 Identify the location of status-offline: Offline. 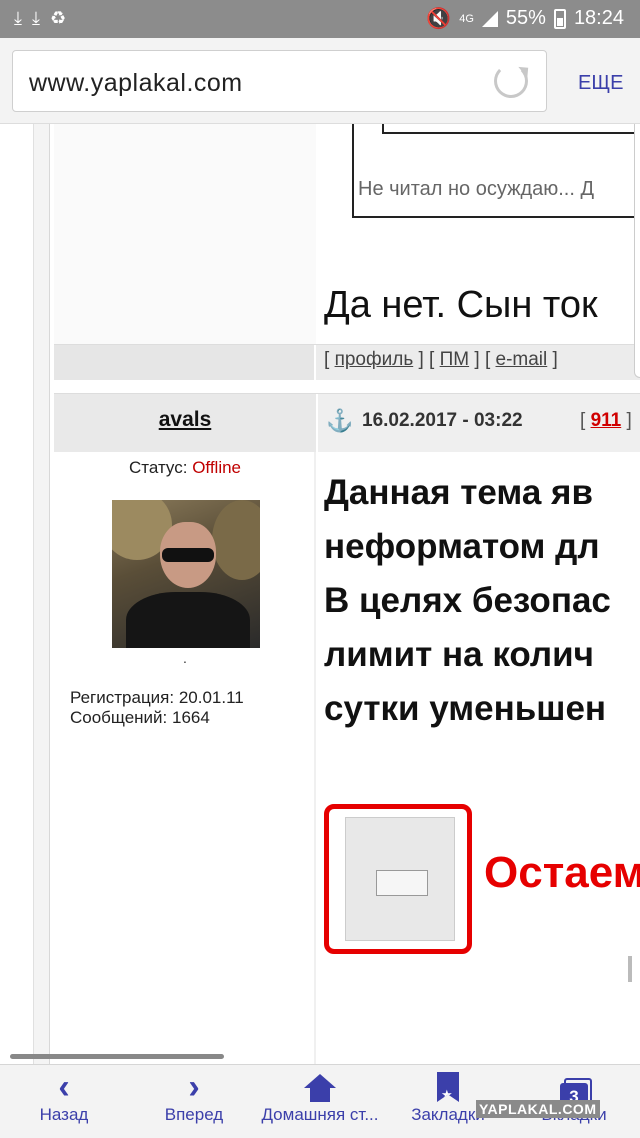
(217, 467).